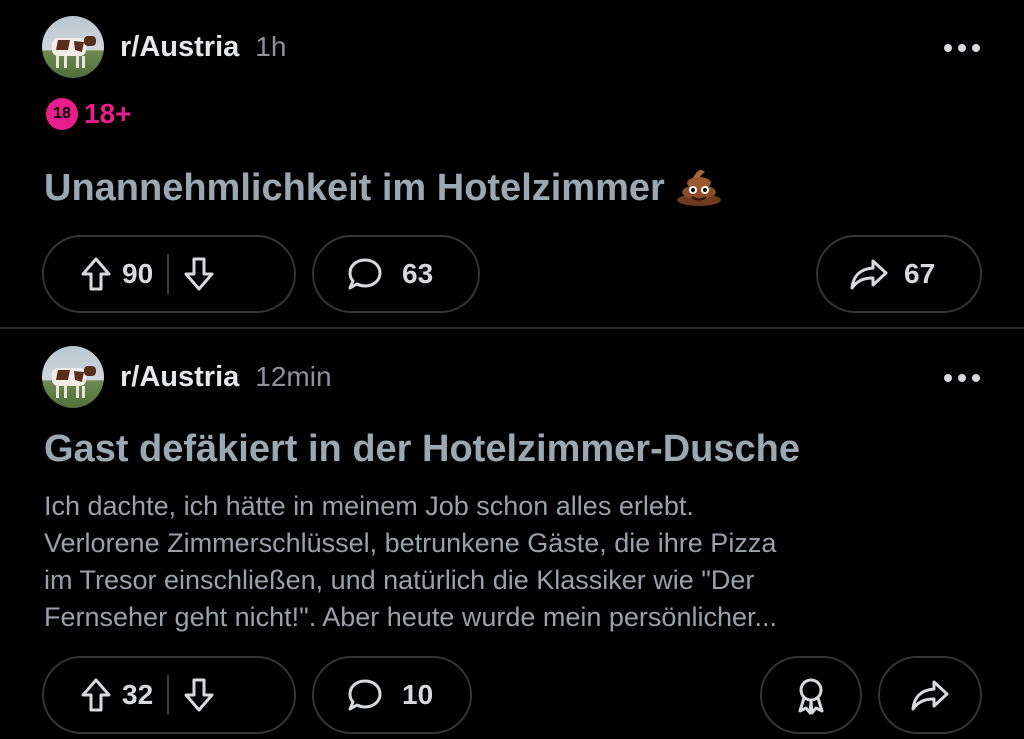 Image resolution: width=1024 pixels, height=739 pixels. Describe the element at coordinates (108, 113) in the screenshot. I see `nsfw-label: 18+` at that location.